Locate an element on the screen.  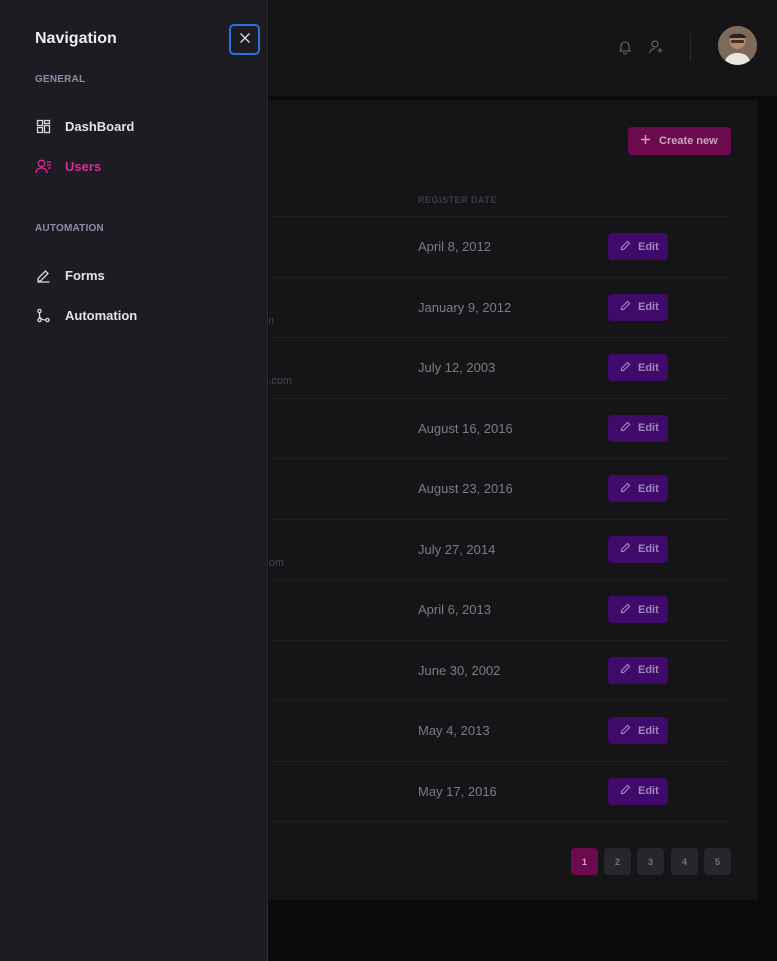
branch-icon is located at coordinates (43, 315).